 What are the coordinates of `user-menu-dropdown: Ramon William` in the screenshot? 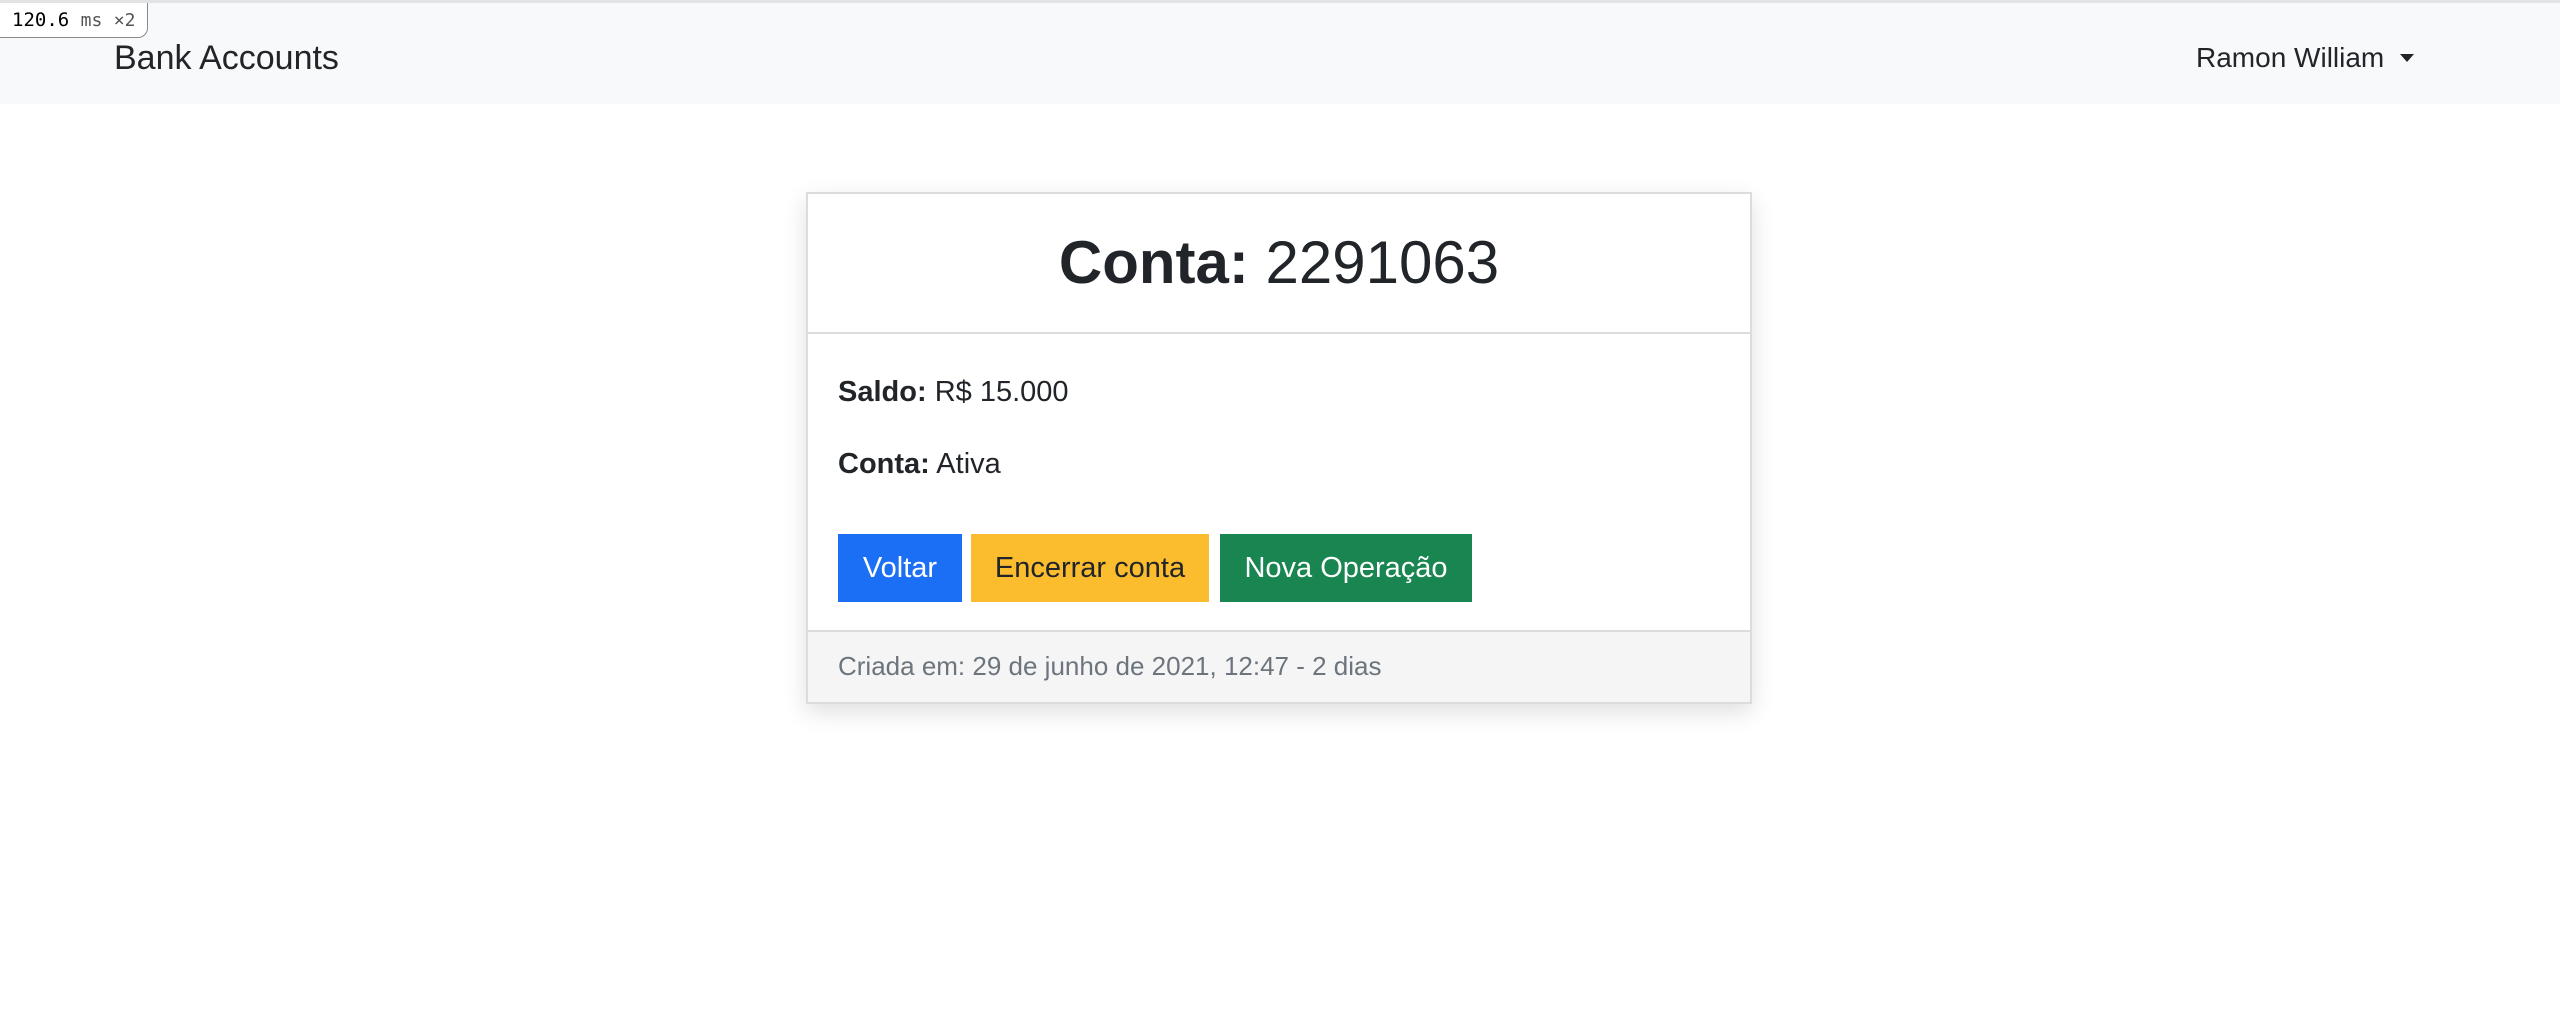 It's located at (2305, 58).